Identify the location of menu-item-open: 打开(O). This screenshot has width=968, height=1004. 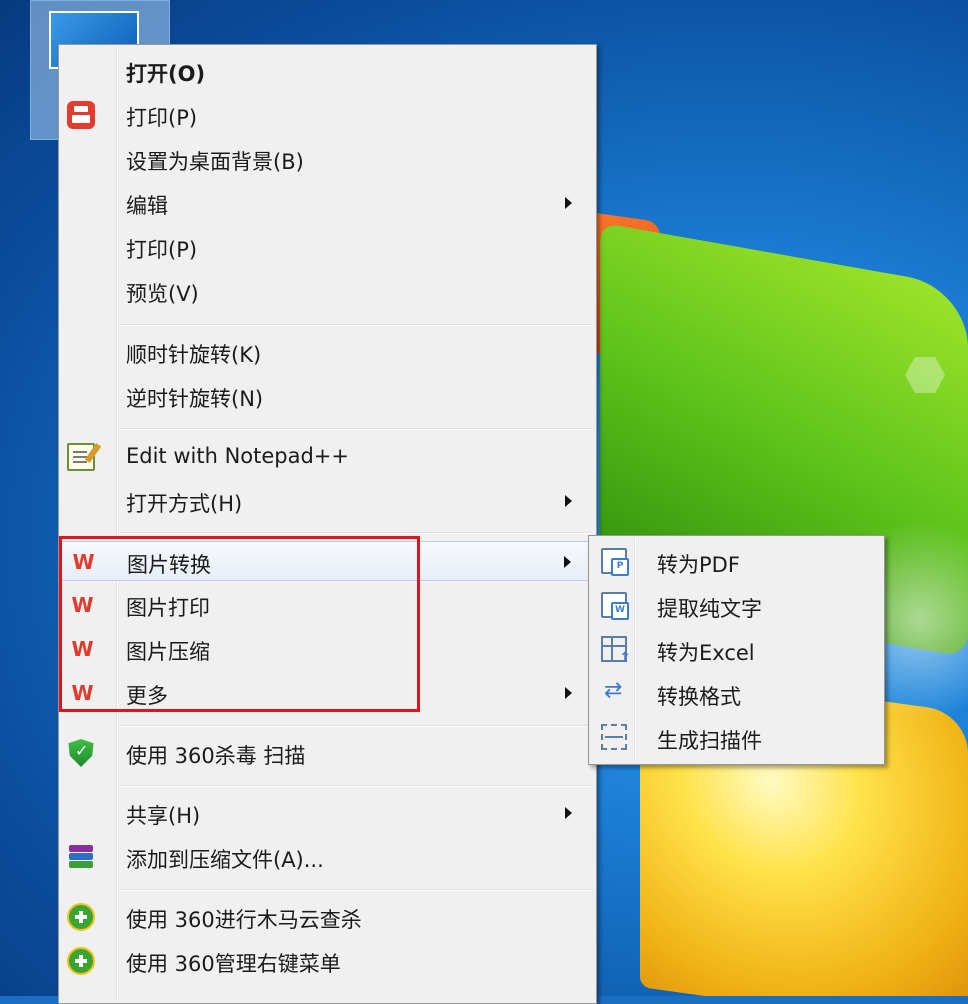
(327, 71).